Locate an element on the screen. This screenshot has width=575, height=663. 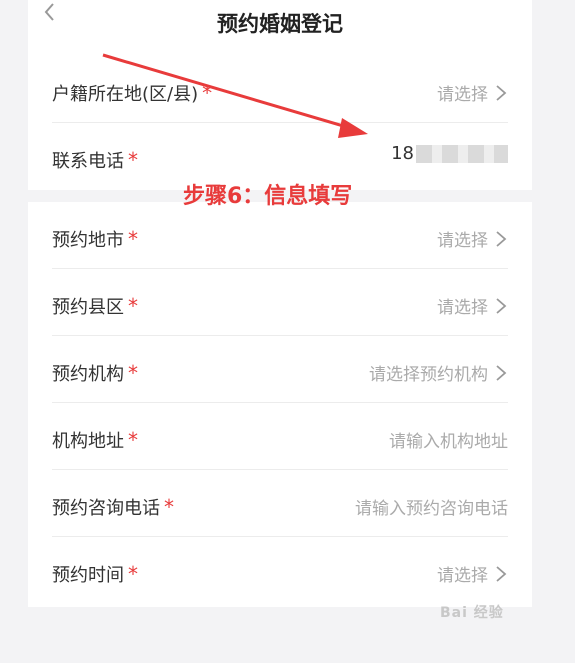
row-agency-address: 机构地址 * 请输入机构地址 is located at coordinates (280, 436).